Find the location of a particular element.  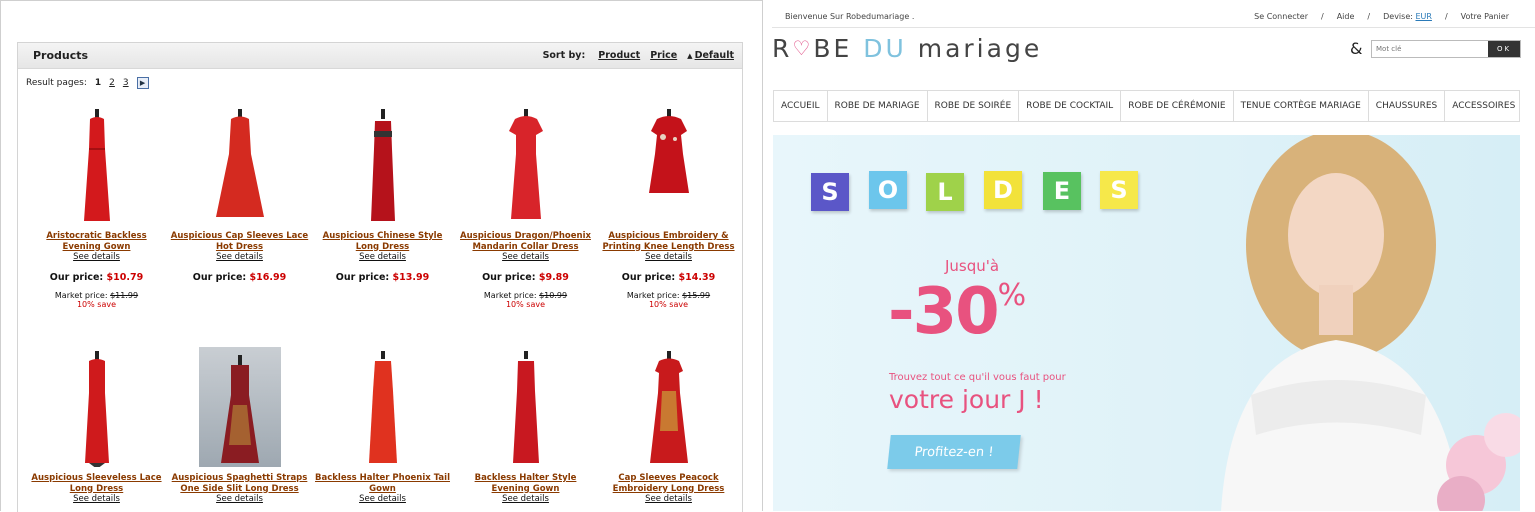

our-price: Our price: $16.99 is located at coordinates (239, 277).